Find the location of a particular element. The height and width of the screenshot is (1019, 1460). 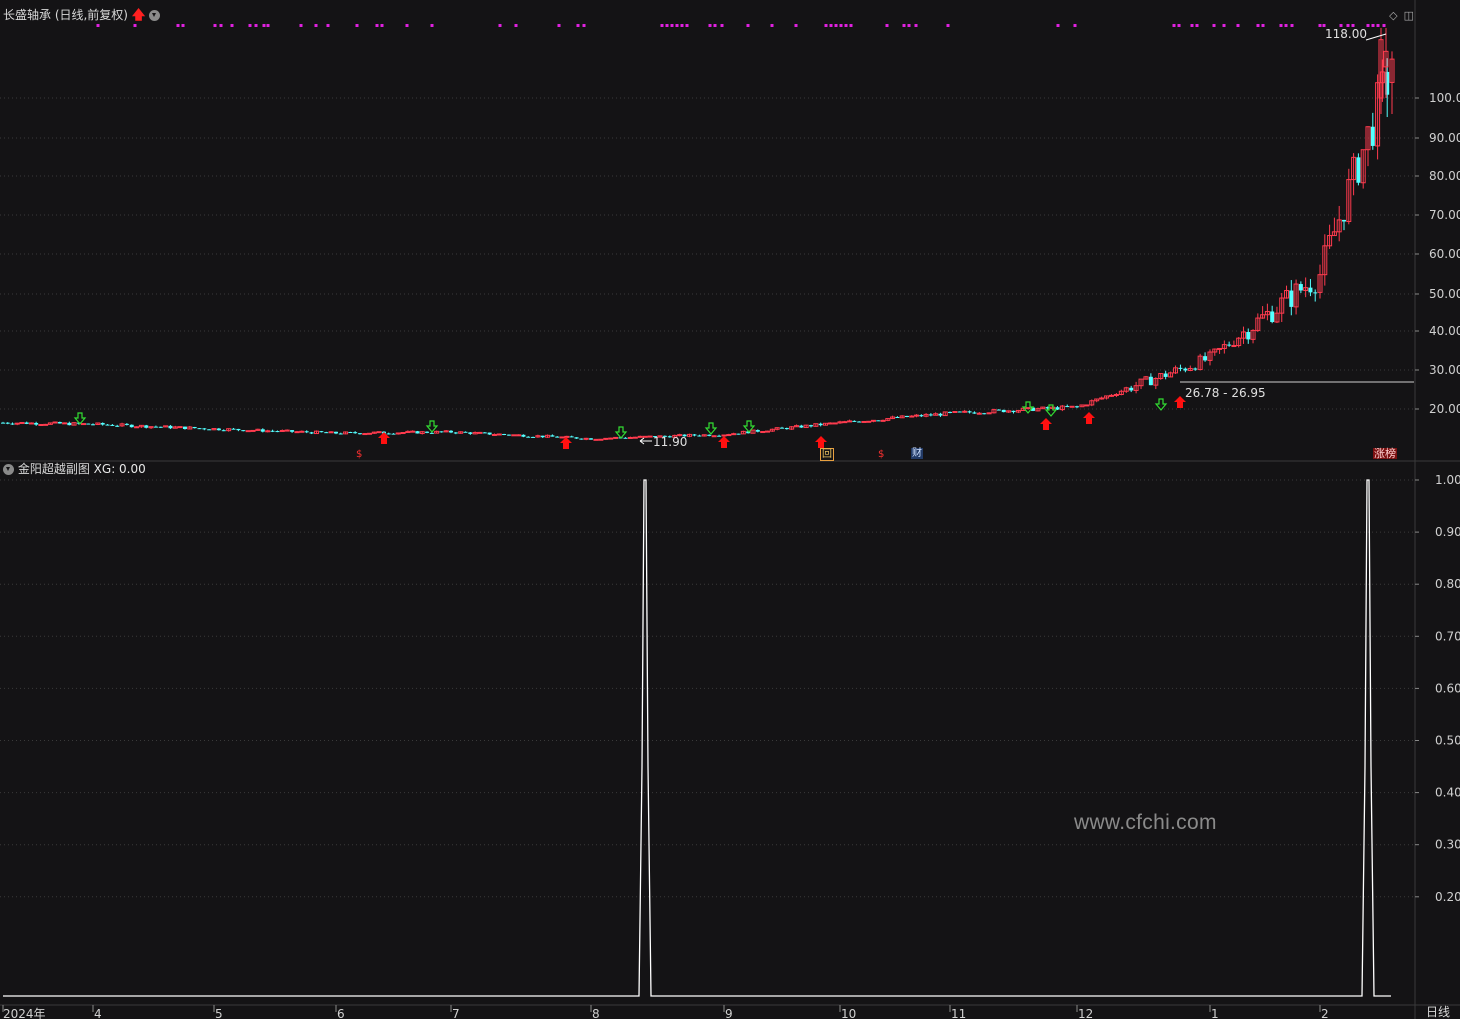

up-arrow-icon: 🡅 is located at coordinates (138, 15).